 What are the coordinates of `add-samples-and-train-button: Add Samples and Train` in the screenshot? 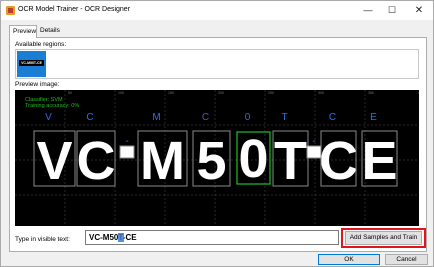 It's located at (383, 238).